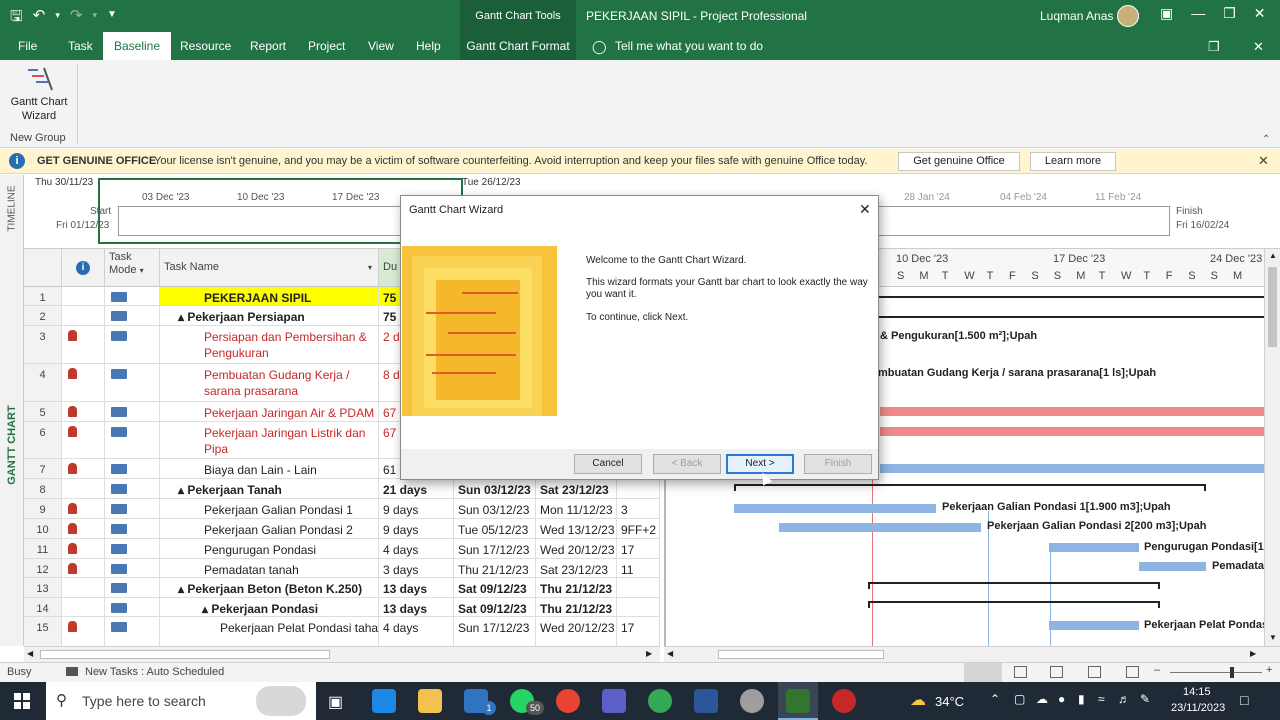 The height and width of the screenshot is (720, 1280). Describe the element at coordinates (1056, 672) in the screenshot. I see `team-planner-icon` at that location.